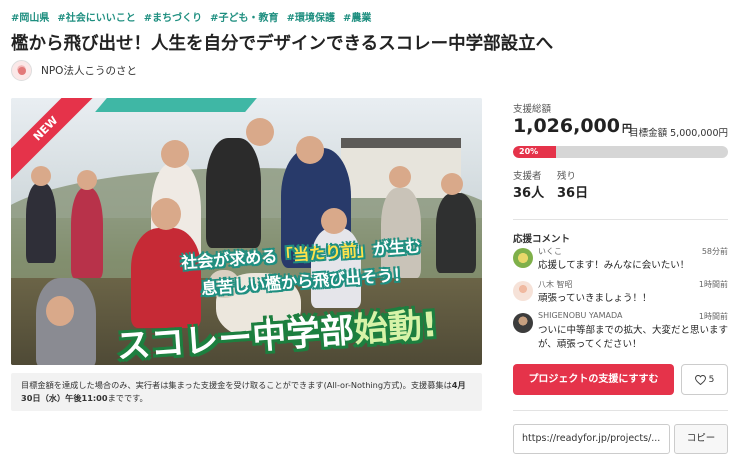  Describe the element at coordinates (534, 152) in the screenshot. I see `progress-fill: 20%` at that location.